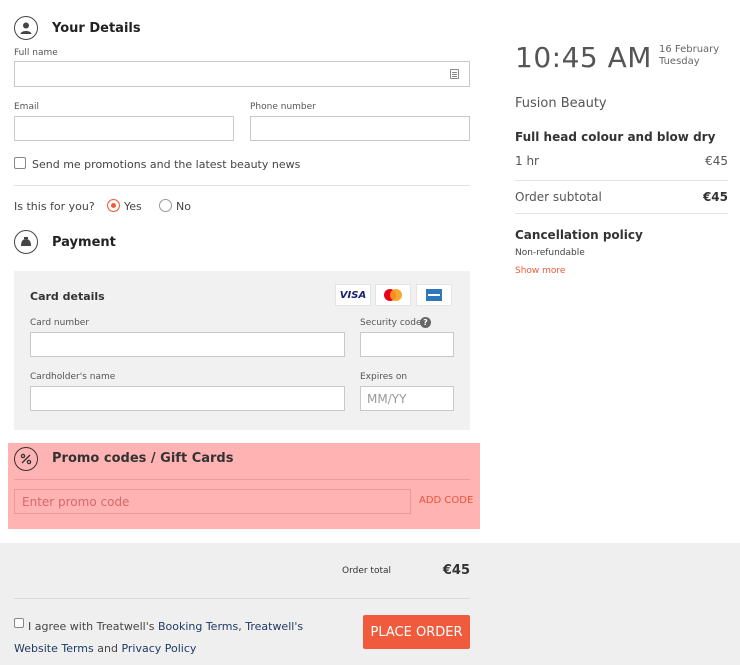  What do you see at coordinates (73, 377) in the screenshot?
I see `cardholder-label: Cardholder's name` at bounding box center [73, 377].